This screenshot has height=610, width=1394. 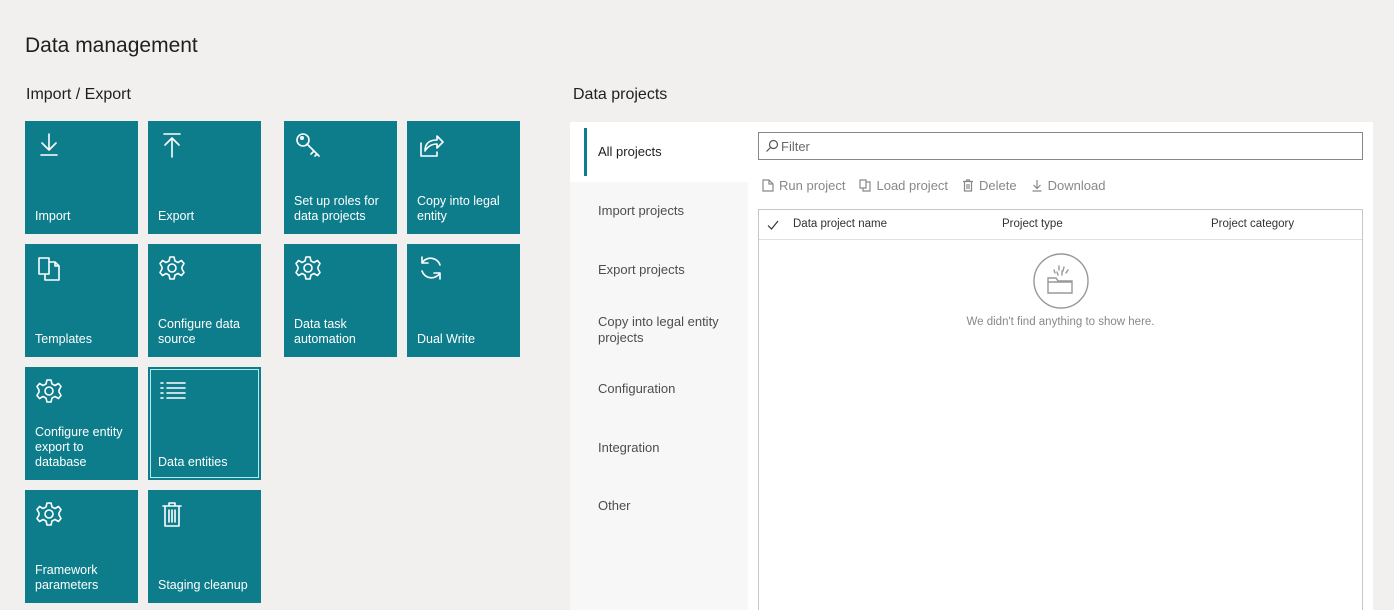 I want to click on nav-label: All projects, so click(x=630, y=151).